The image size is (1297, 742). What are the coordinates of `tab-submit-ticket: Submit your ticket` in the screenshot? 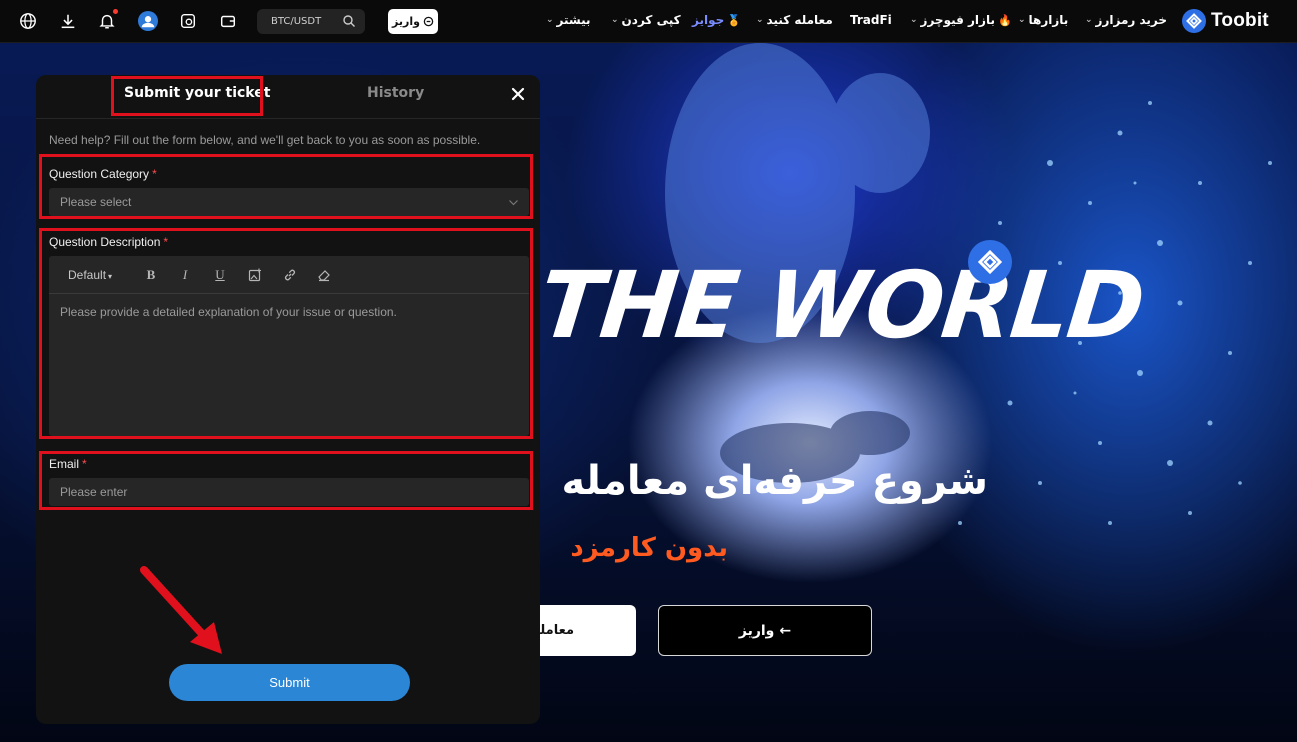 It's located at (197, 93).